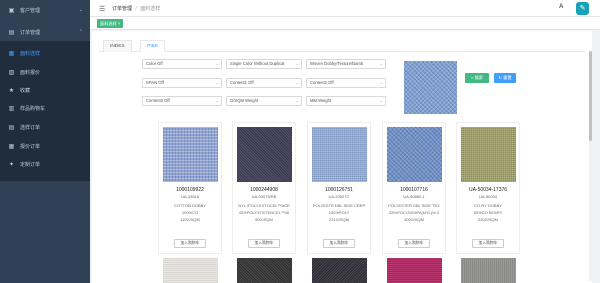 The image size is (600, 283). Describe the element at coordinates (182, 83) in the screenshot. I see `span-select: SPAN Off ⌄` at that location.